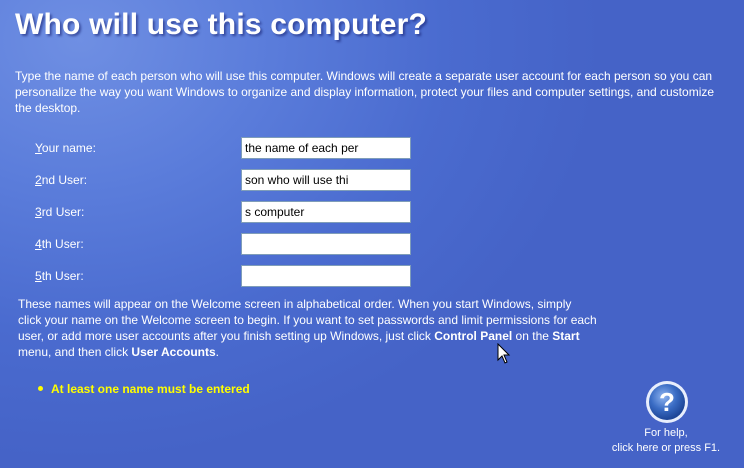  What do you see at coordinates (666, 448) in the screenshot?
I see `help-line-2: click here or press F1.` at bounding box center [666, 448].